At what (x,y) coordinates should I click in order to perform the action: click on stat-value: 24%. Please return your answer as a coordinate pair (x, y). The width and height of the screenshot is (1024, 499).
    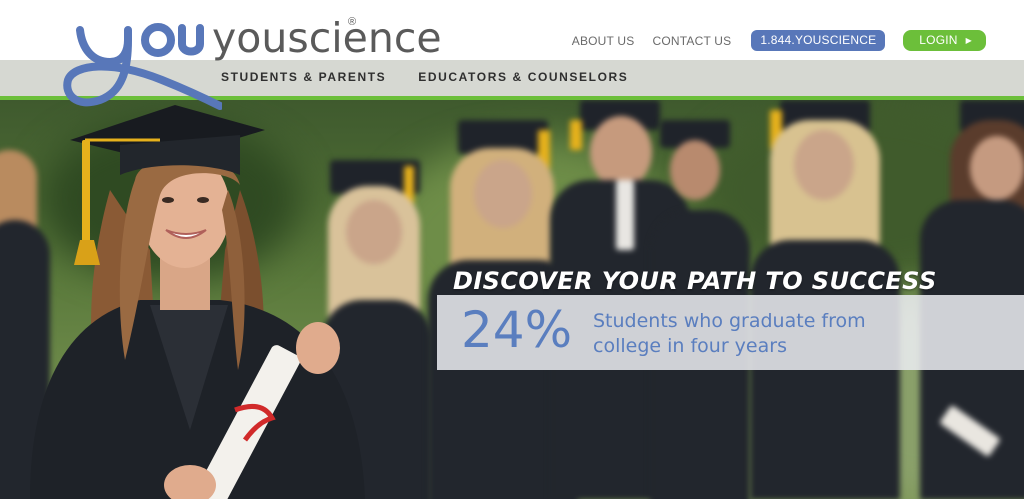
    Looking at the image, I should click on (517, 330).